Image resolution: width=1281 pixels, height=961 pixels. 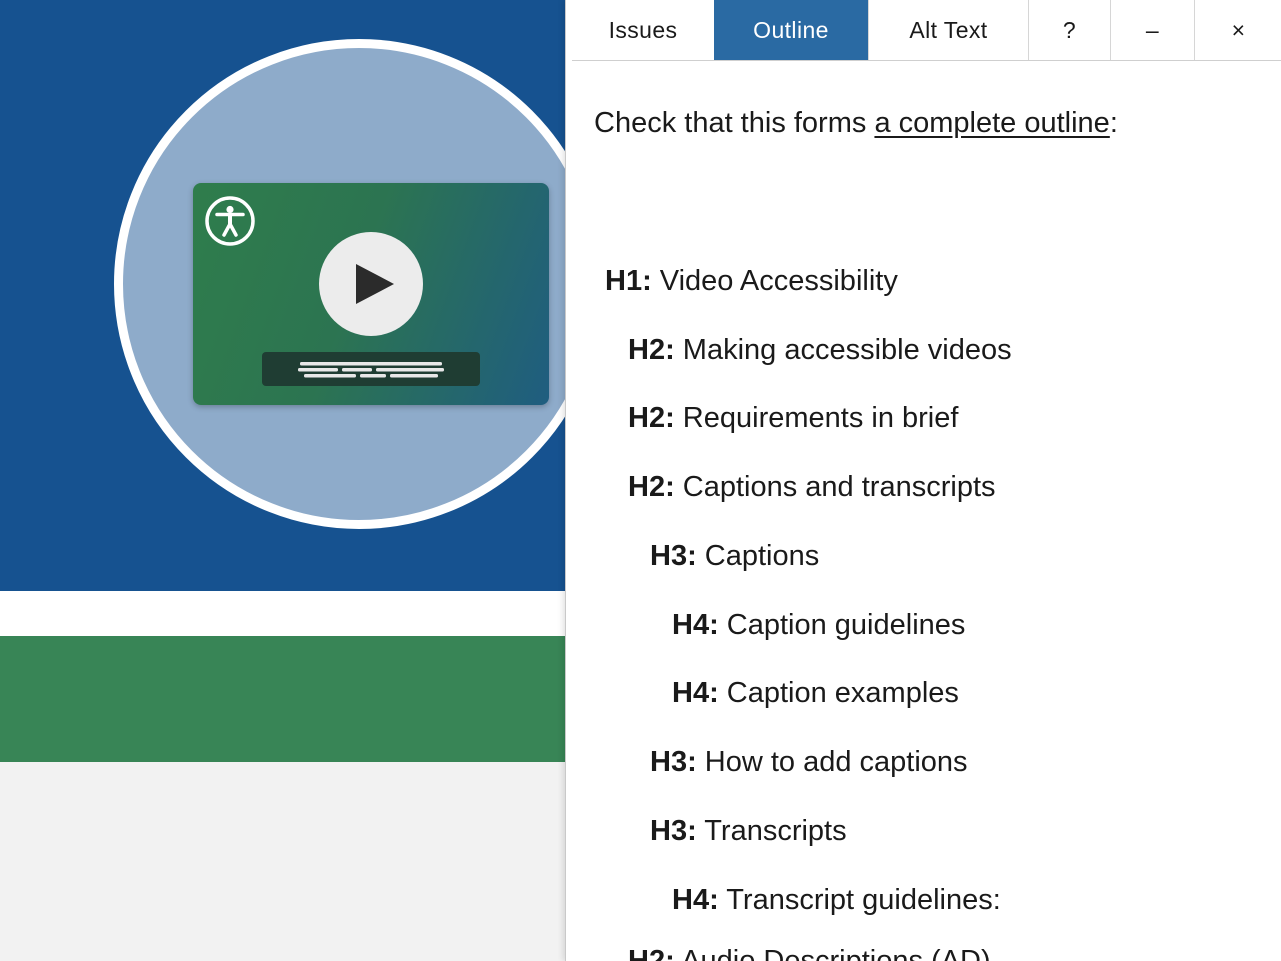 I want to click on outline-item: H4: Caption guidelines, so click(x=818, y=625).